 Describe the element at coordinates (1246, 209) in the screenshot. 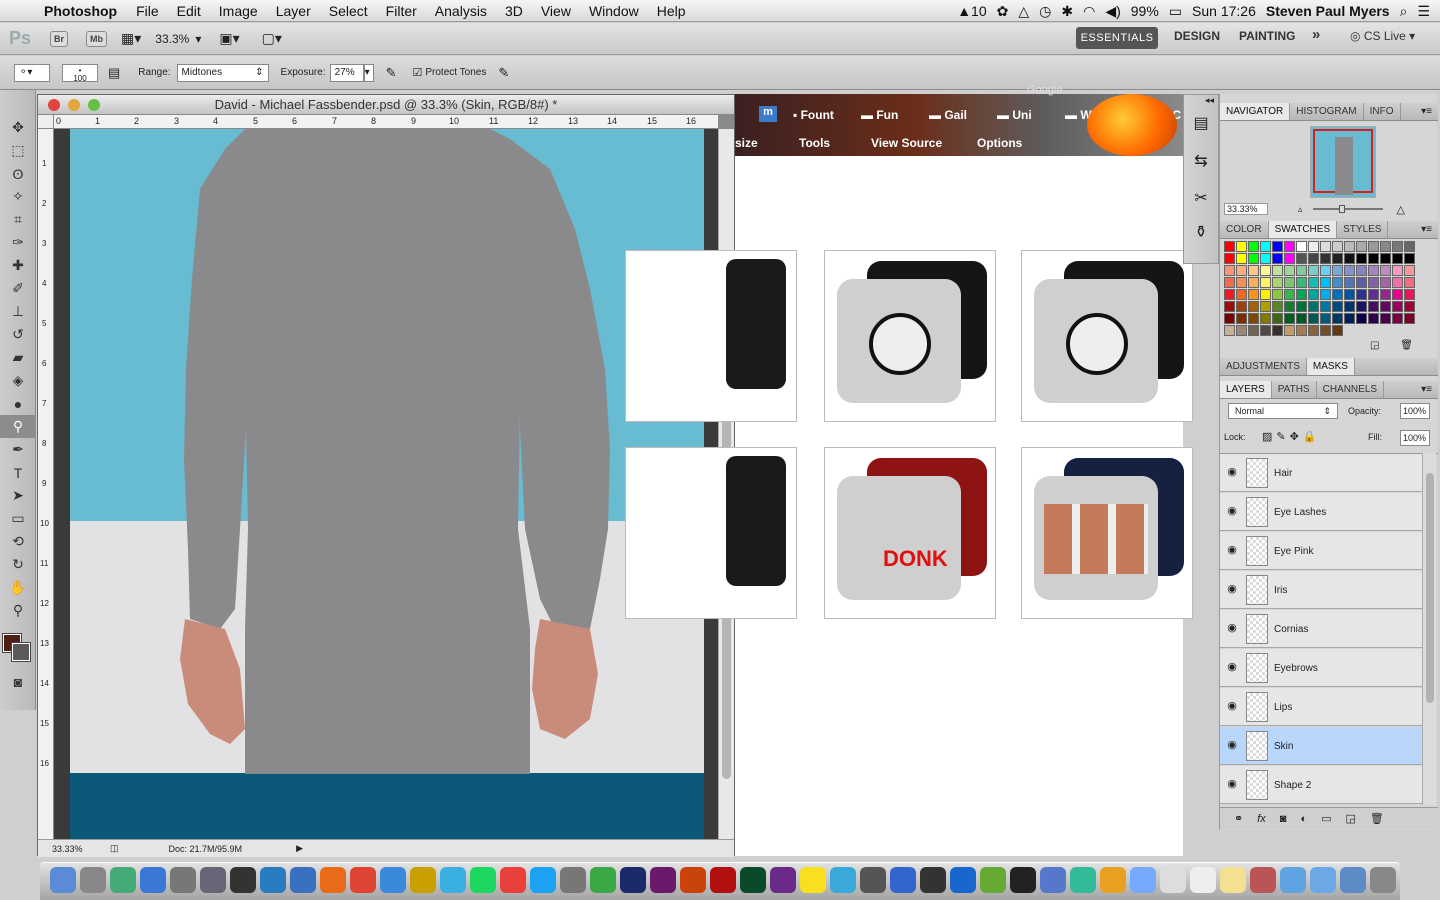

I see `navigator-zoom-field: 33.33%` at that location.